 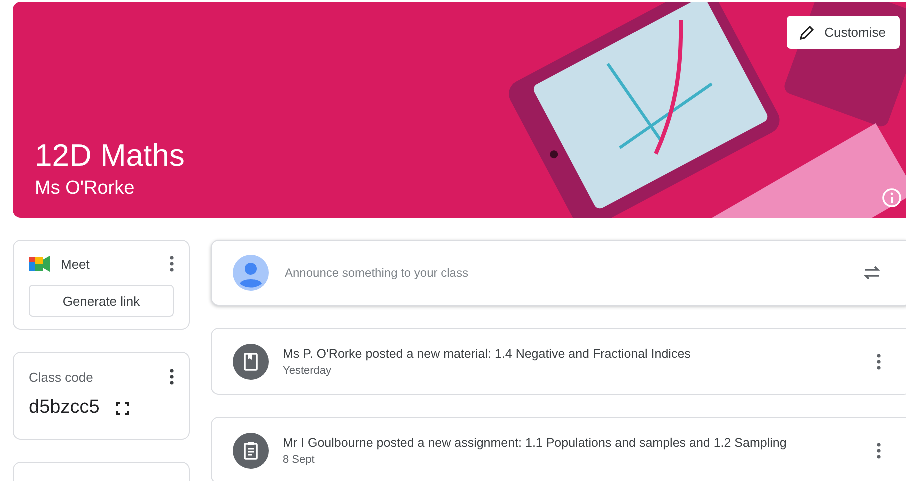 What do you see at coordinates (251, 362) in the screenshot?
I see `book-icon` at bounding box center [251, 362].